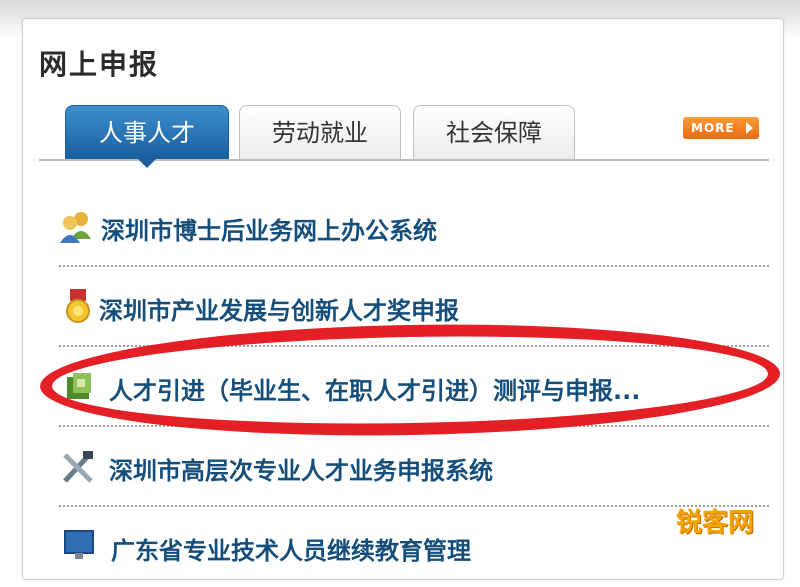 This screenshot has width=800, height=587. I want to click on tab-social-security: 社会保障, so click(494, 132).